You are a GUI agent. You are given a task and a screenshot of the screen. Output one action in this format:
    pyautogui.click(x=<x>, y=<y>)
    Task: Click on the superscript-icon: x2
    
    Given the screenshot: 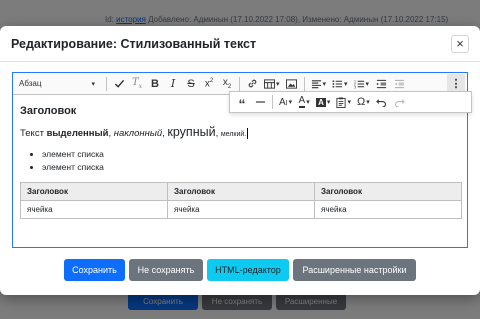 What is the action you would take?
    pyautogui.click(x=209, y=83)
    